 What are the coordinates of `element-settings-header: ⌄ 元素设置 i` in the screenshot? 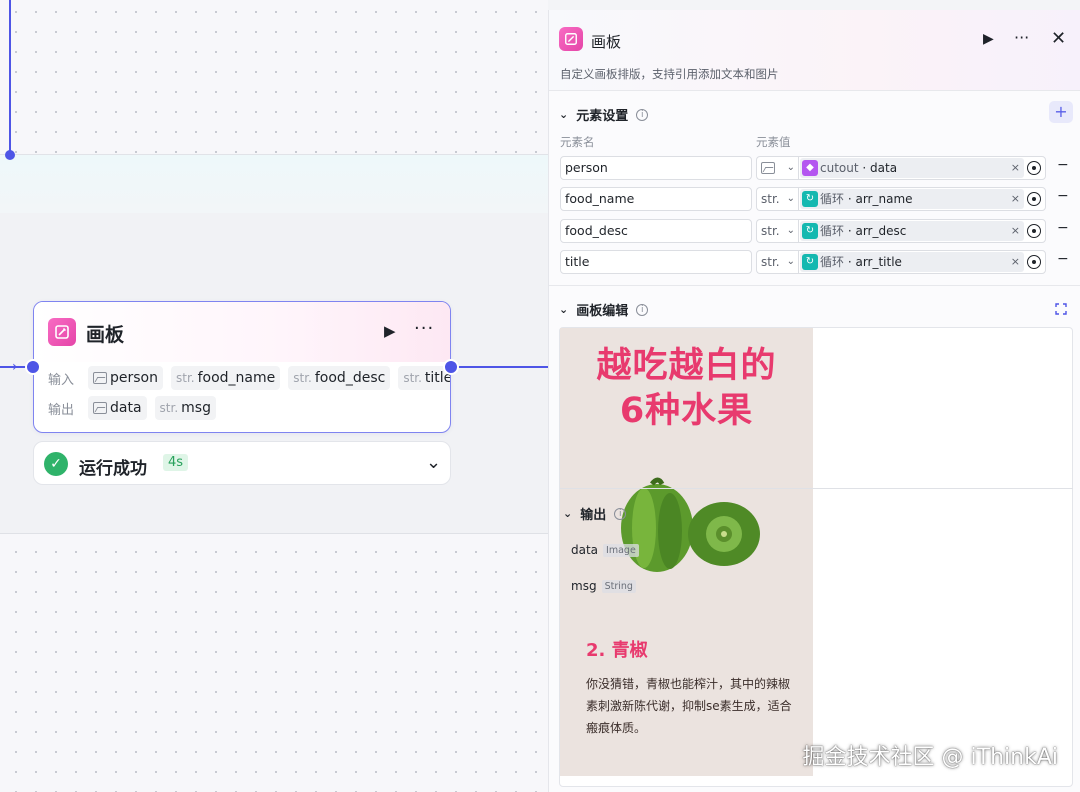 It's located at (604, 114).